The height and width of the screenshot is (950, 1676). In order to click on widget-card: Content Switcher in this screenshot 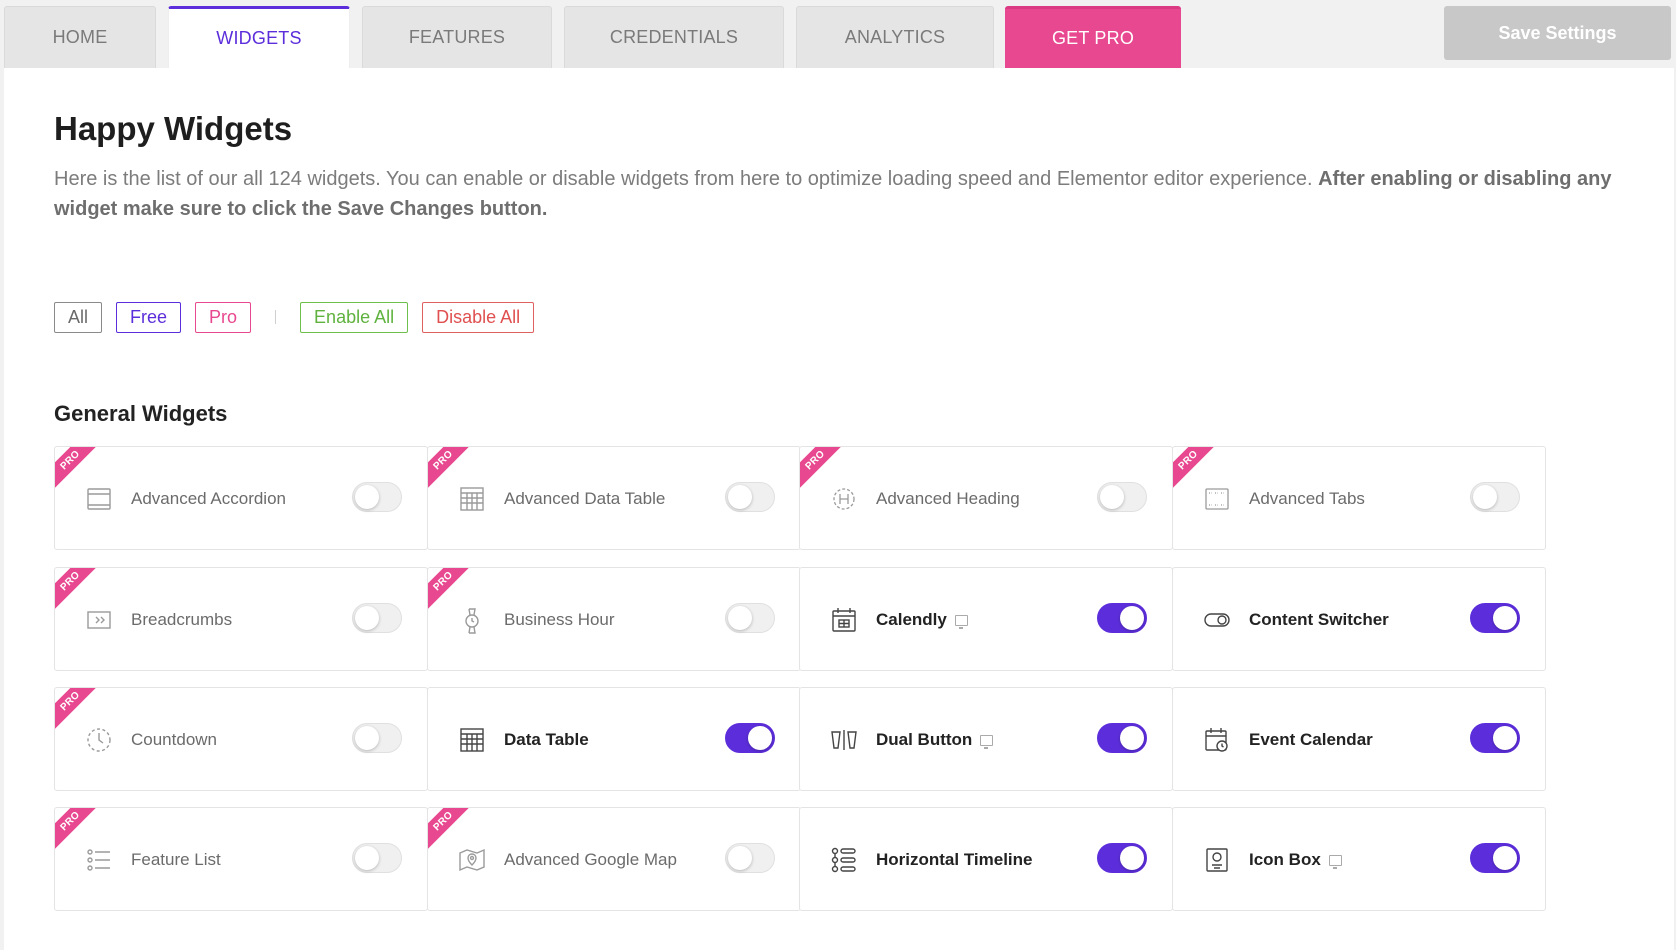, I will do `click(1359, 619)`.